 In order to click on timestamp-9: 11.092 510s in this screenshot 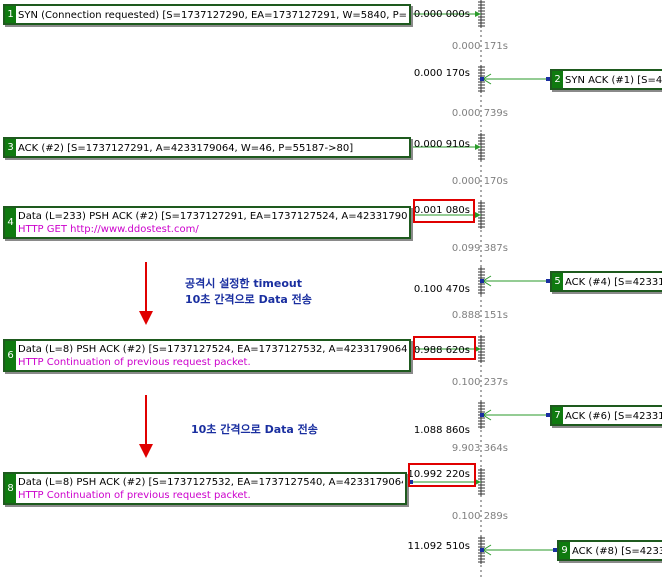, I will do `click(438, 546)`.